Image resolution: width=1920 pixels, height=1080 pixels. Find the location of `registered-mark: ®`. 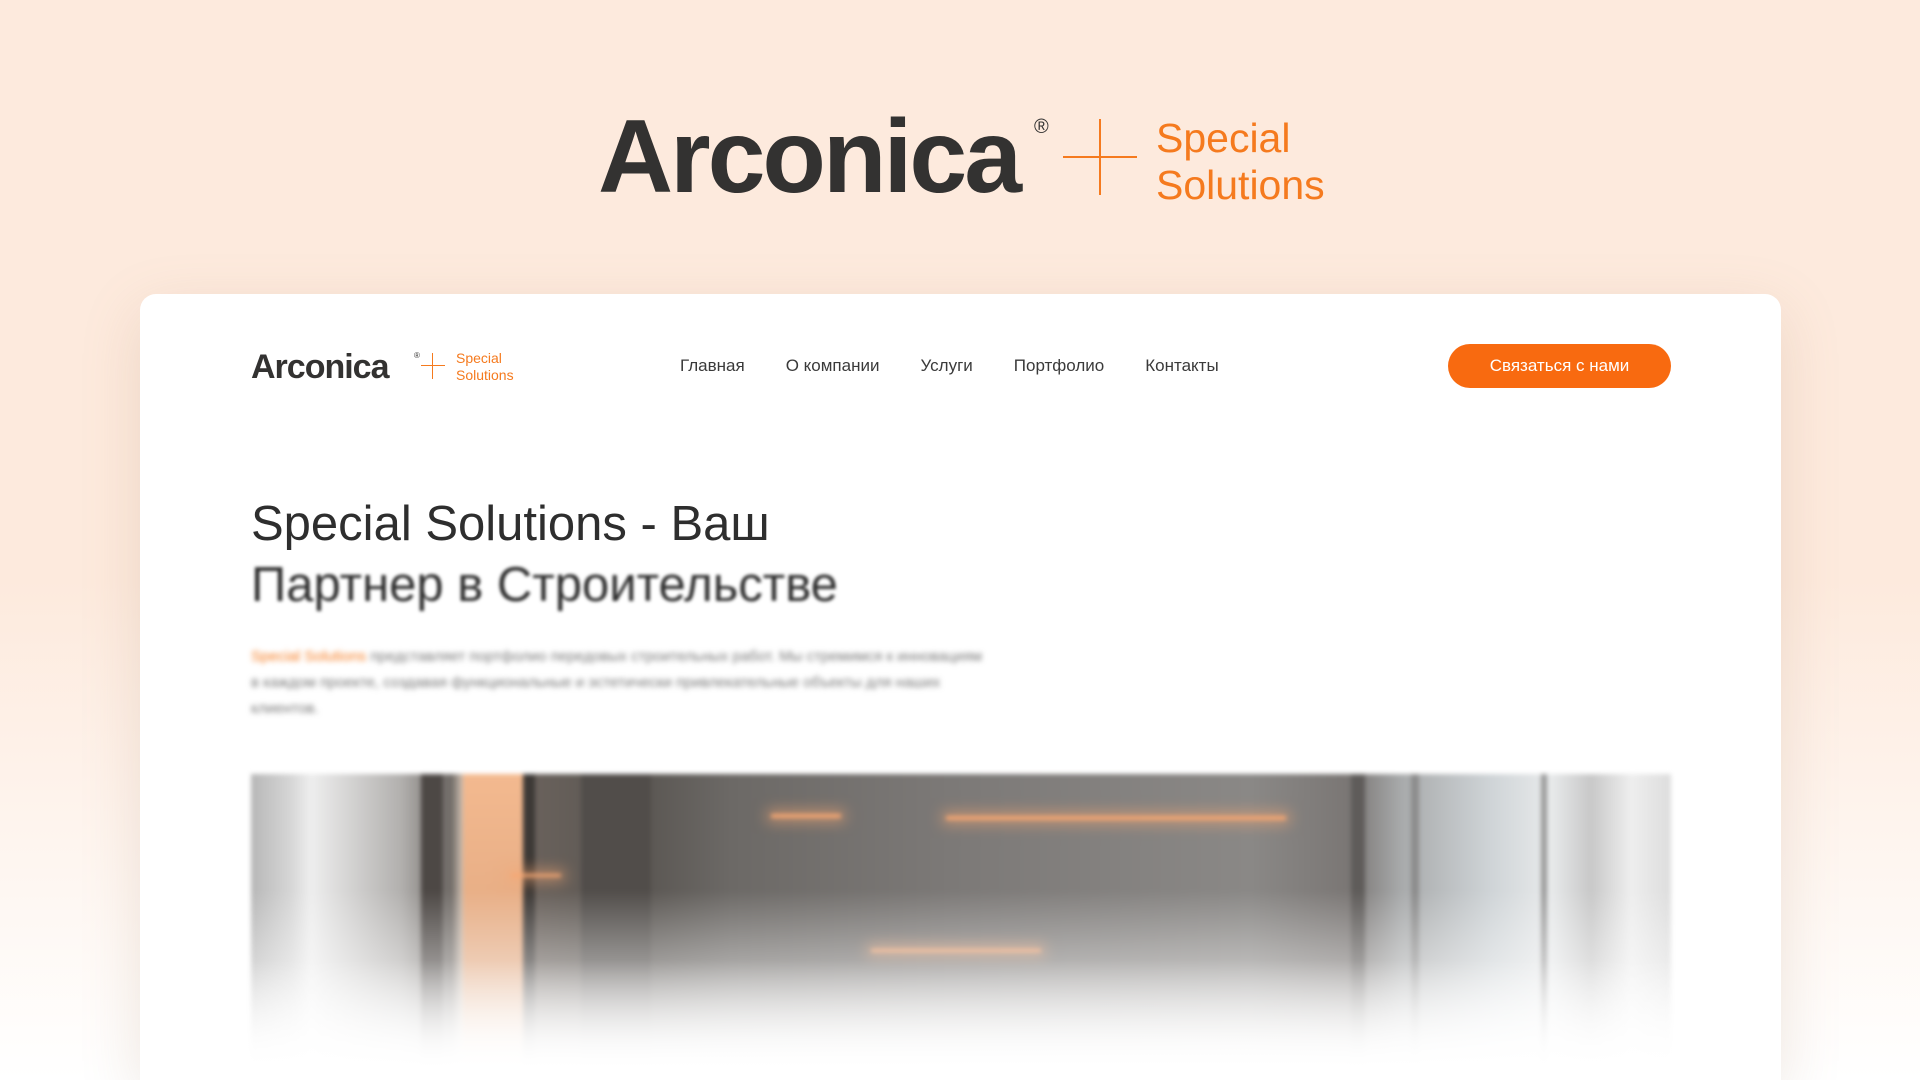

registered-mark: ® is located at coordinates (1041, 127).